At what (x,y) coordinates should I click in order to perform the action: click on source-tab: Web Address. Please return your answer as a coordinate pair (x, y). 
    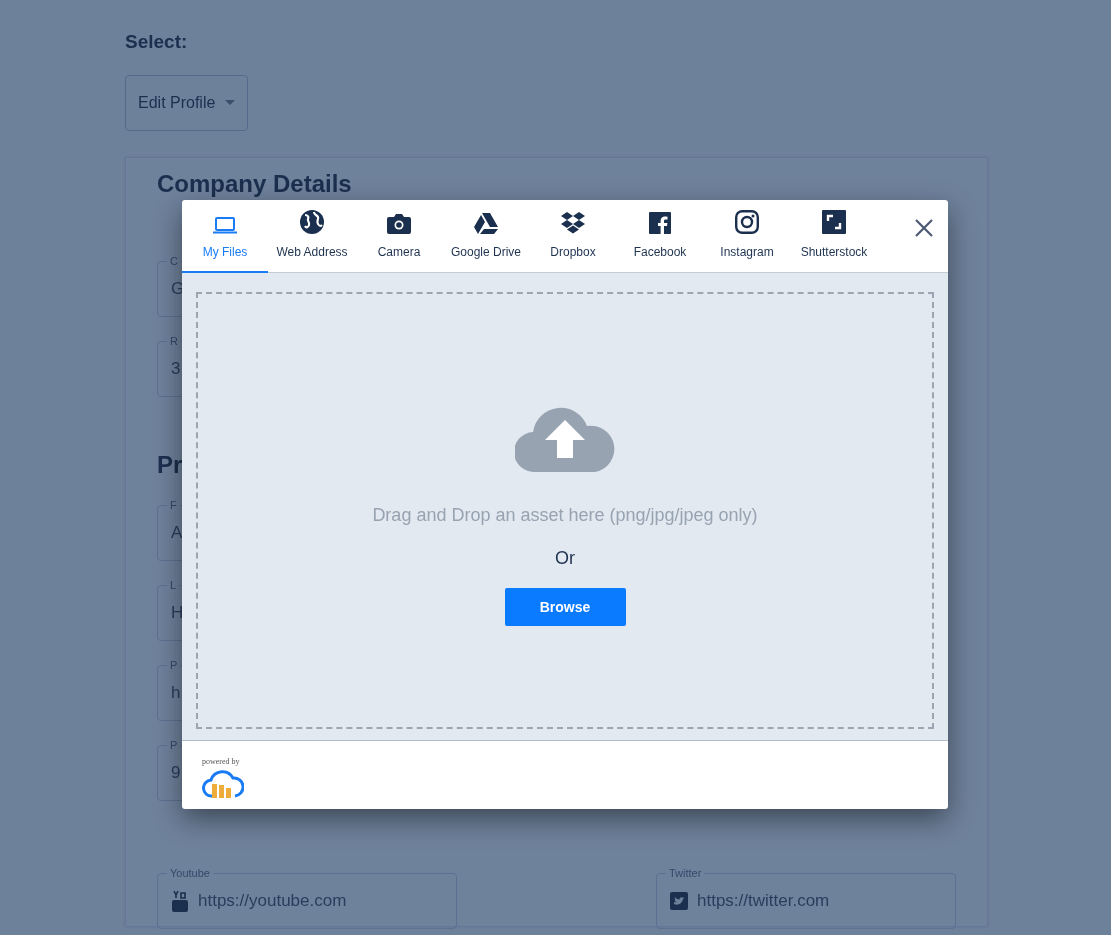
    Looking at the image, I should click on (312, 236).